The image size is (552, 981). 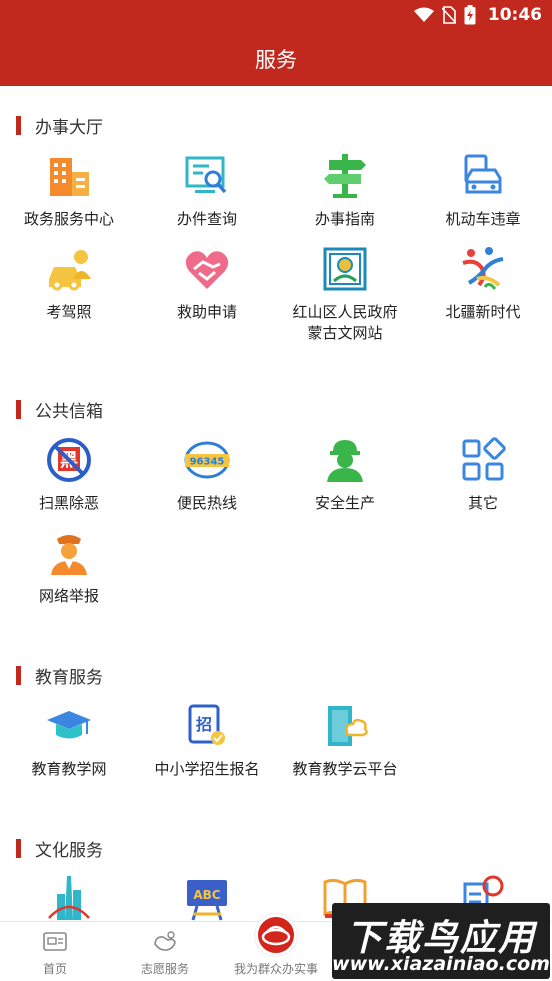 What do you see at coordinates (348, 726) in the screenshot?
I see `cloud-book-icon` at bounding box center [348, 726].